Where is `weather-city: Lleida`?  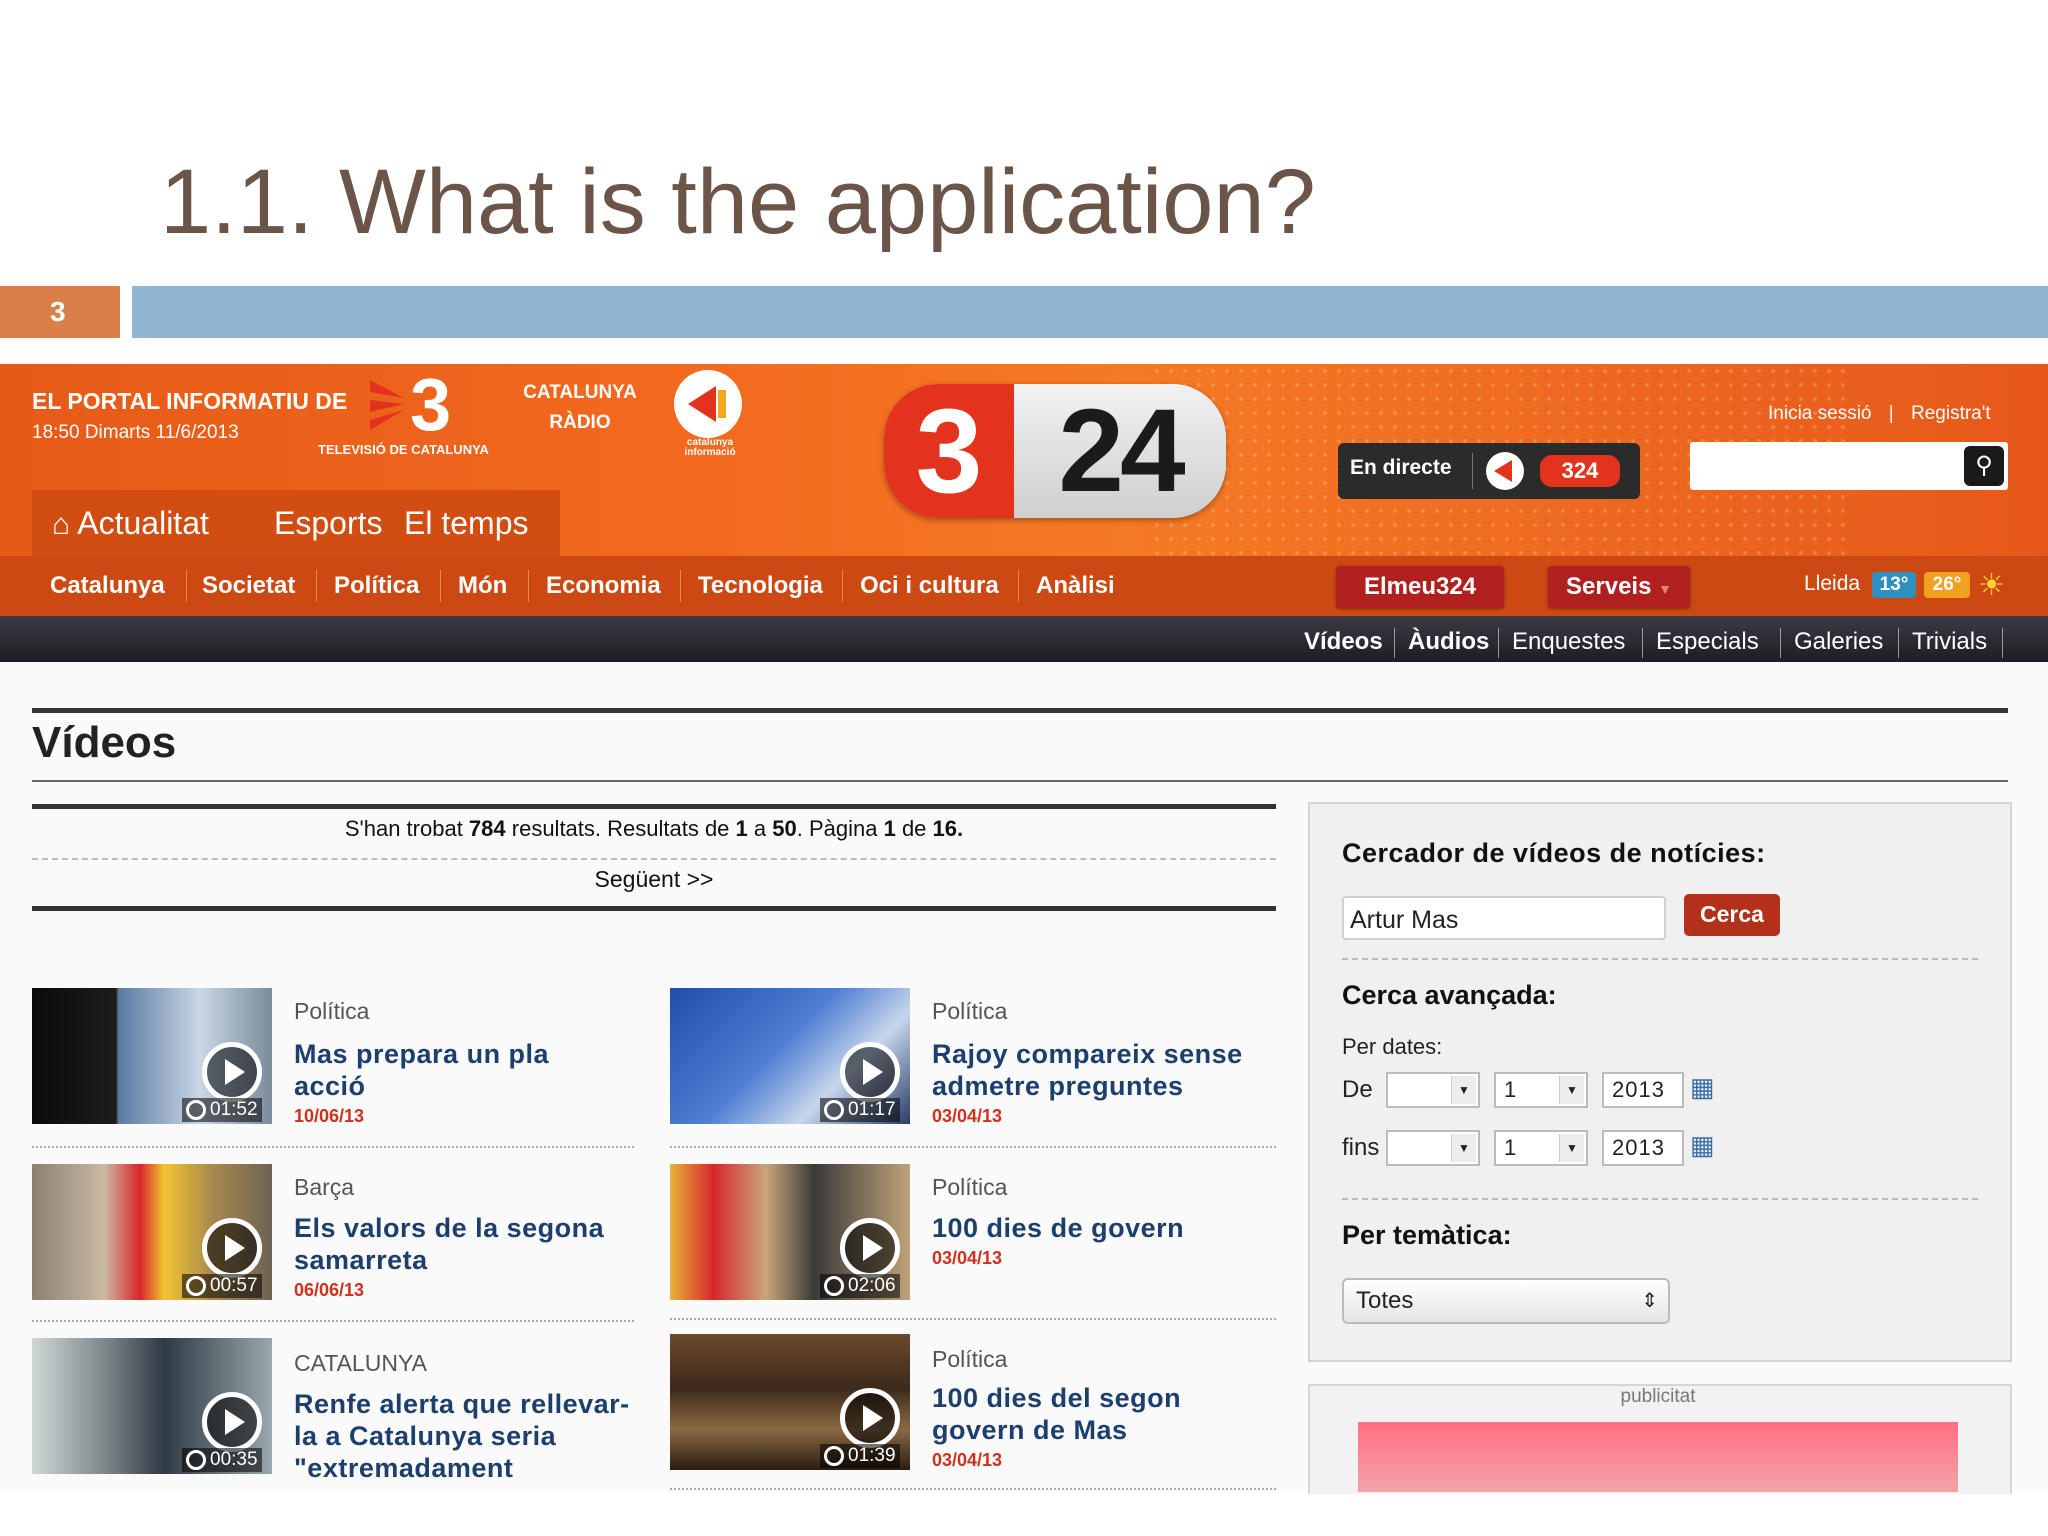
weather-city: Lleida is located at coordinates (1832, 584).